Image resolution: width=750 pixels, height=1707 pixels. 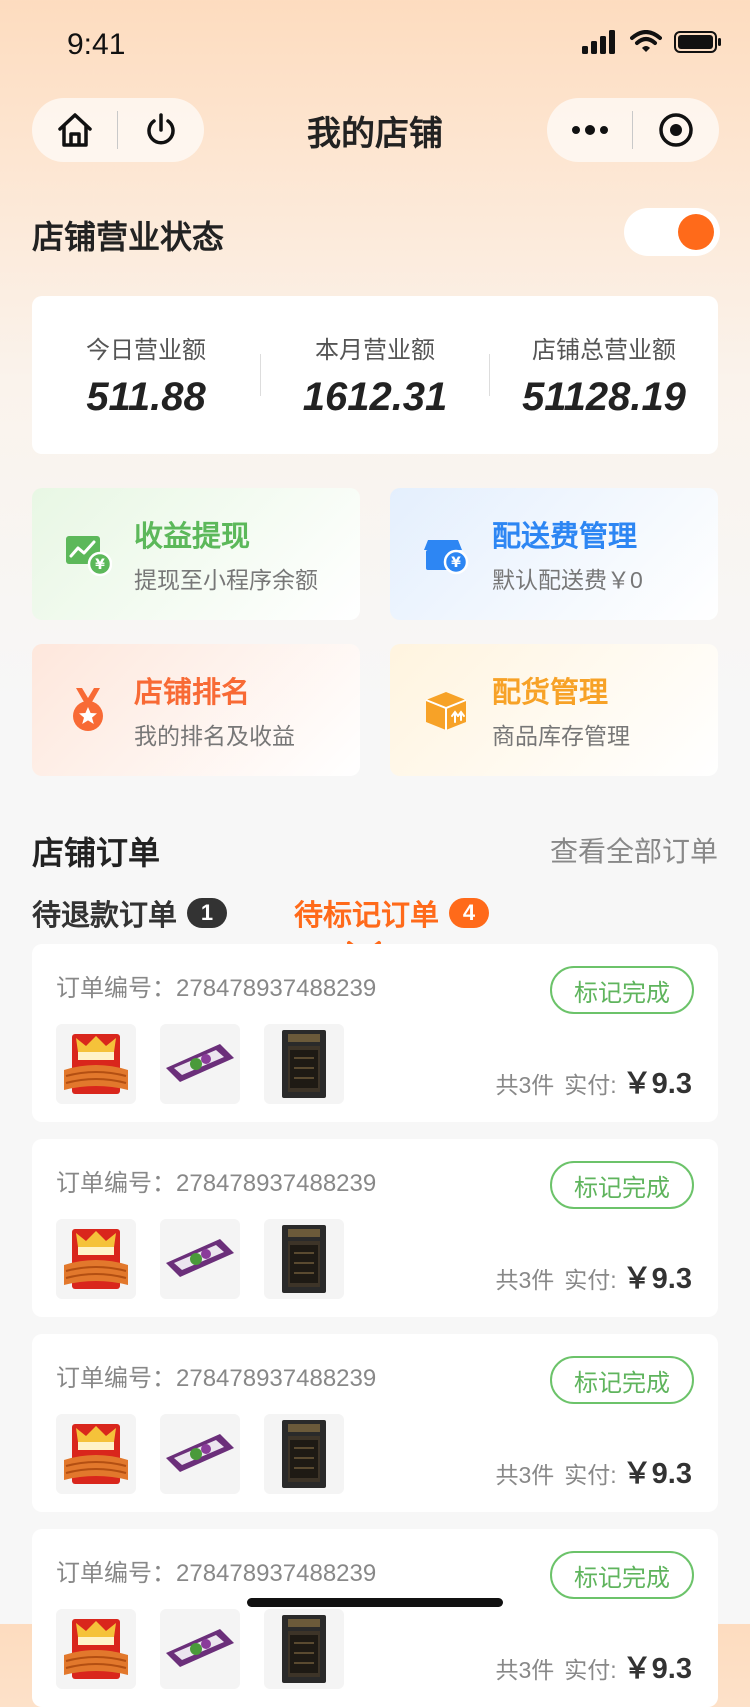 I want to click on wifi-icon, so click(x=646, y=41).